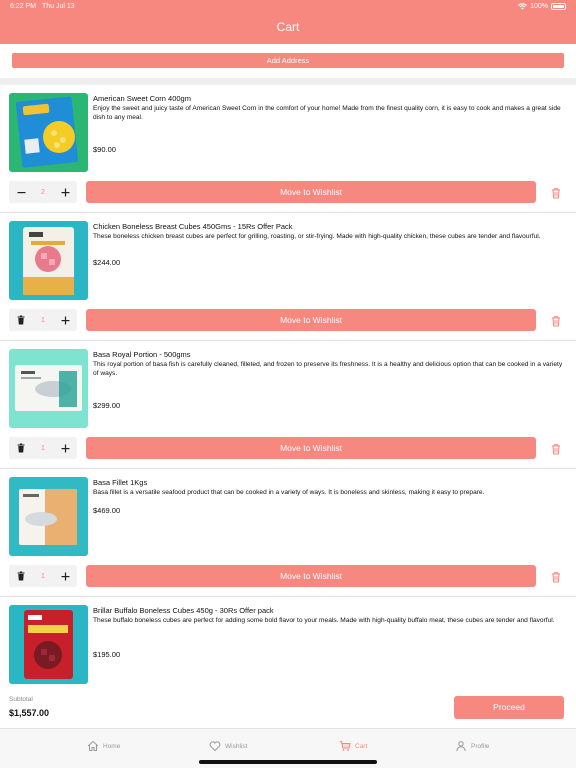 This screenshot has height=768, width=576. What do you see at coordinates (215, 746) in the screenshot?
I see `heart-icon` at bounding box center [215, 746].